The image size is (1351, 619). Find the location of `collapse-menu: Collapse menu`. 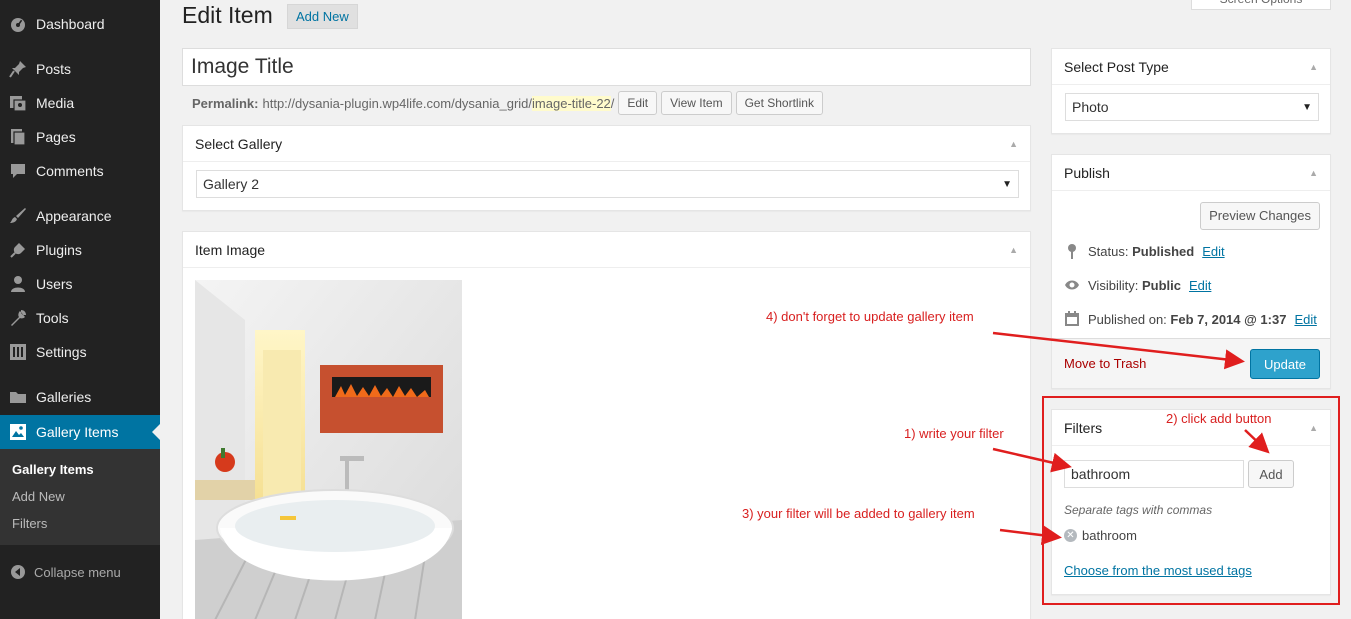

collapse-menu: Collapse menu is located at coordinates (80, 572).